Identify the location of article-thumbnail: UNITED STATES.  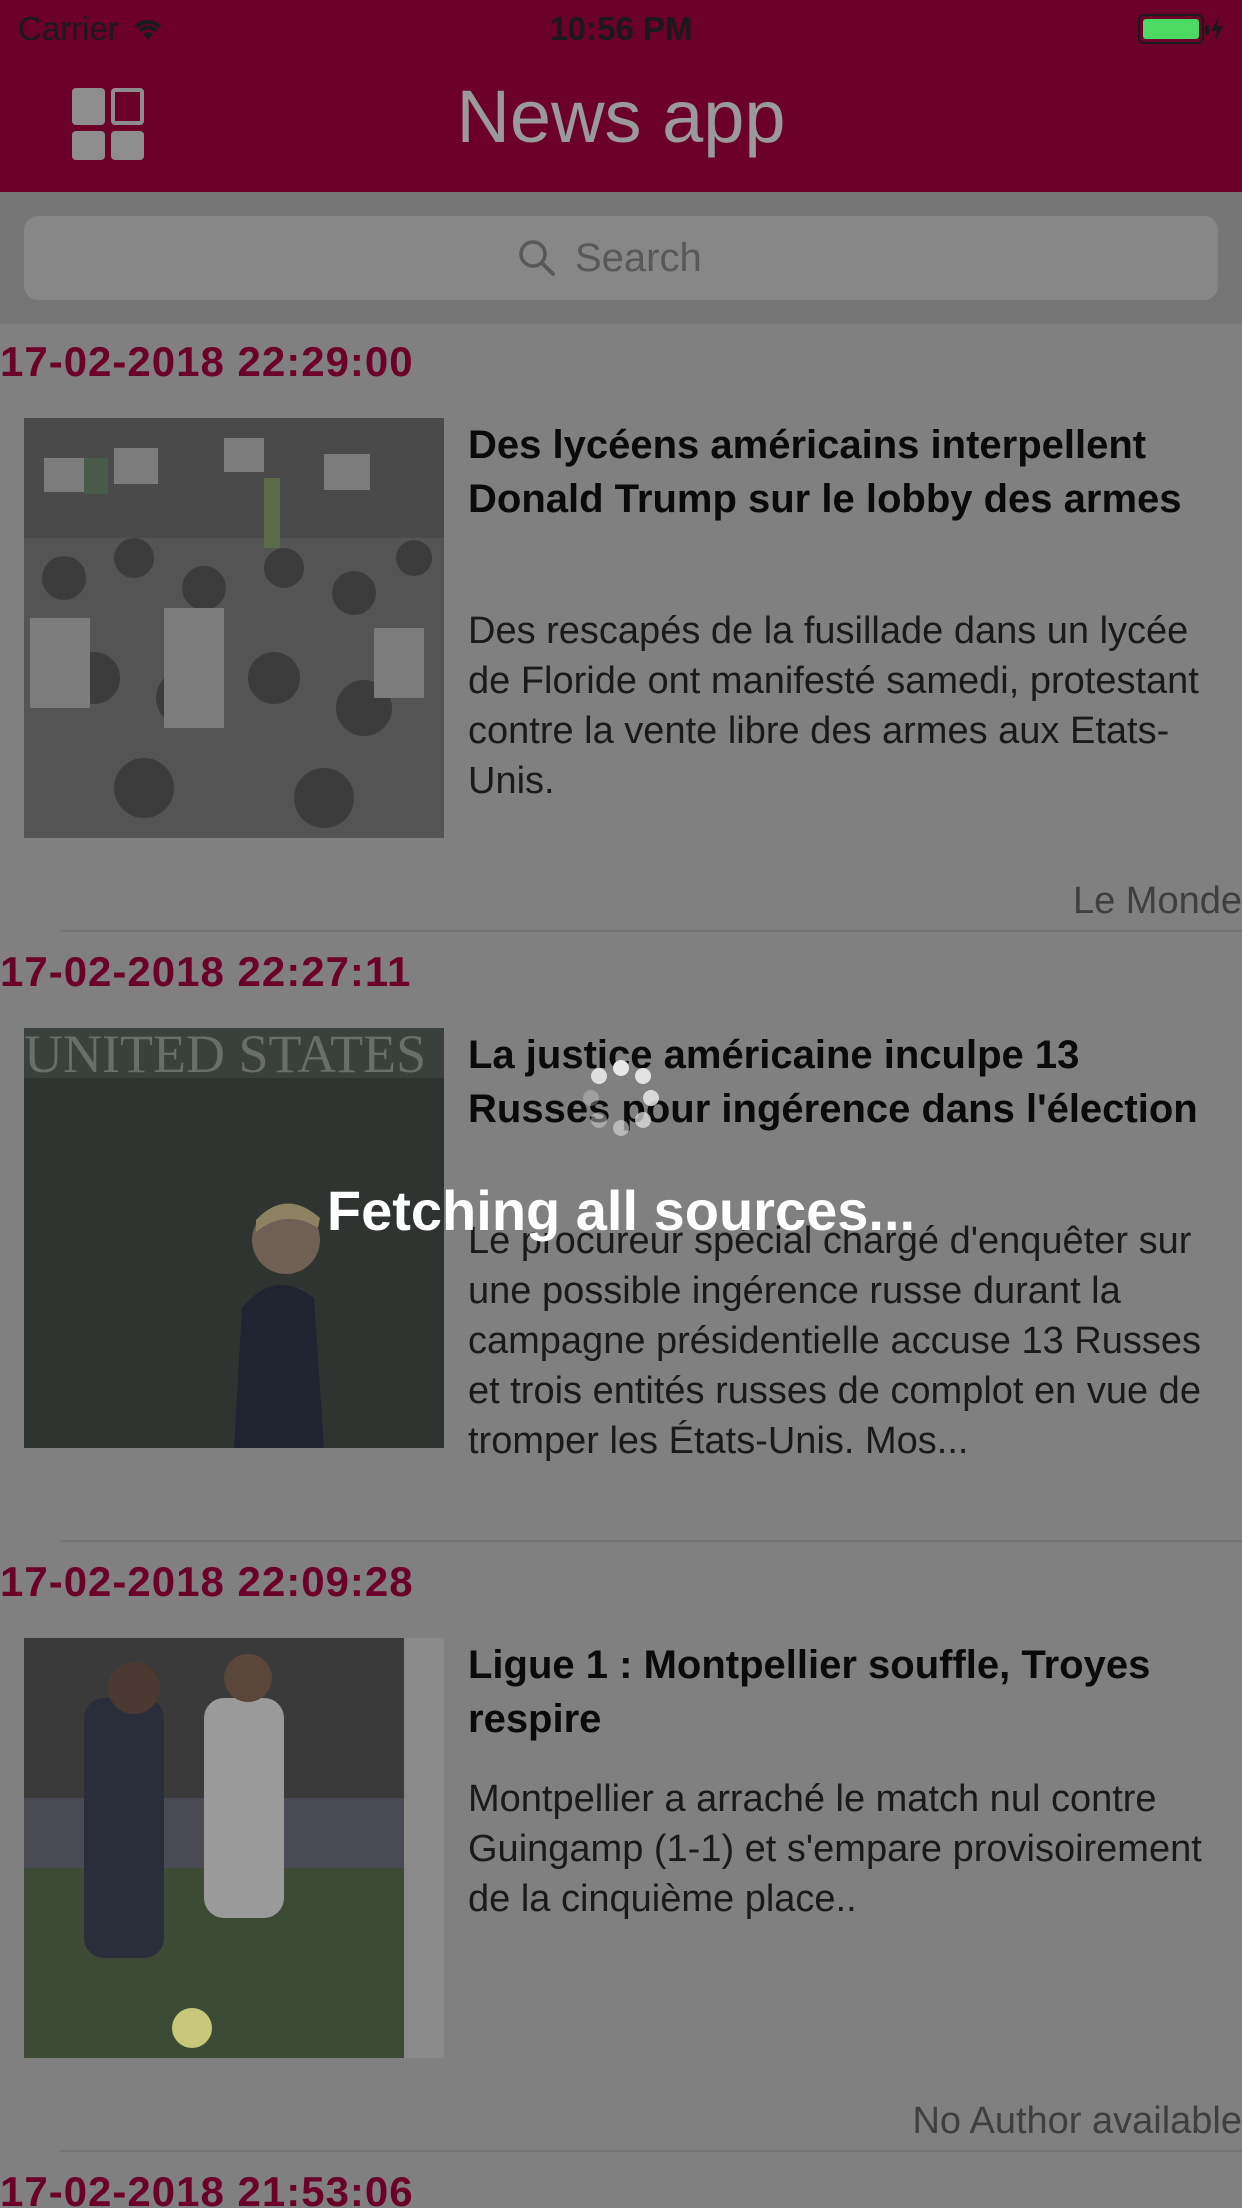
(234, 1238).